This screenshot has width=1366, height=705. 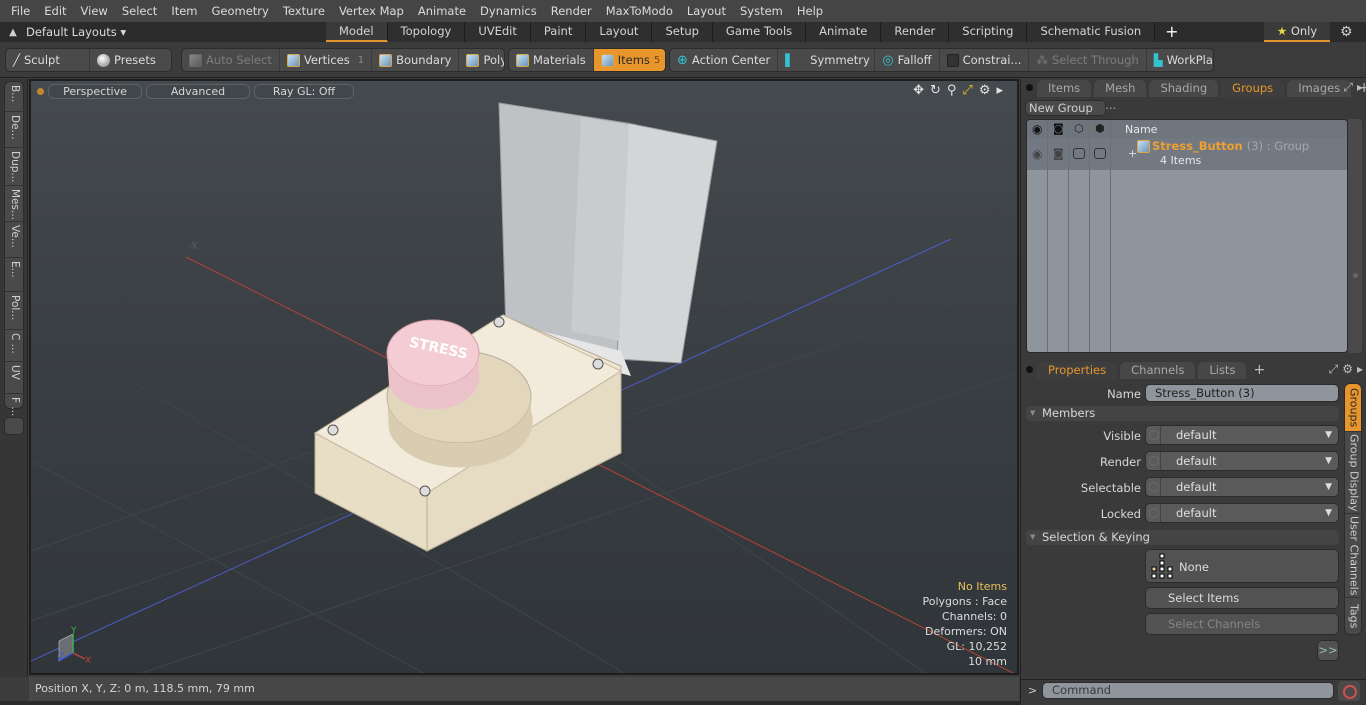 What do you see at coordinates (1353, 616) in the screenshot?
I see `side-tab-tags: Tags` at bounding box center [1353, 616].